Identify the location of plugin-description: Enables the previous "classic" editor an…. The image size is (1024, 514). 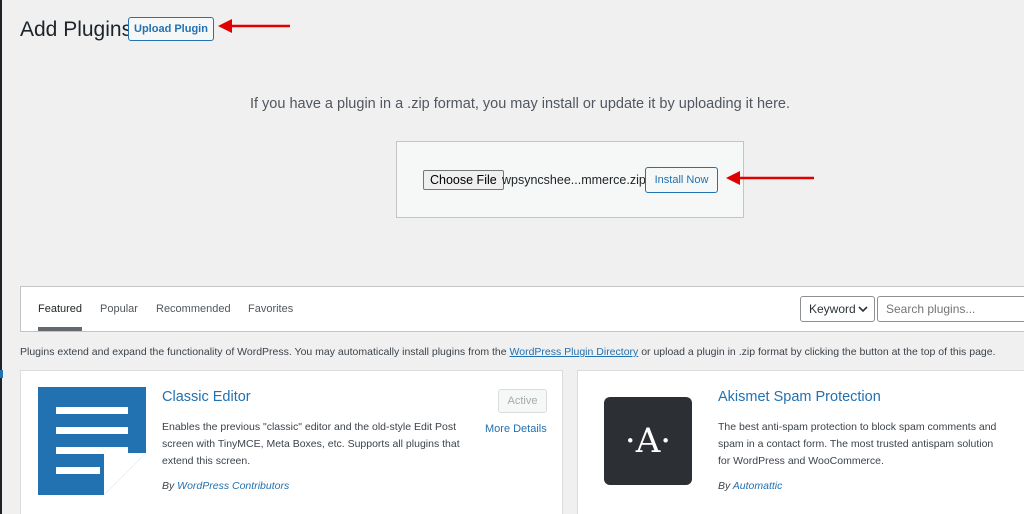
(311, 444).